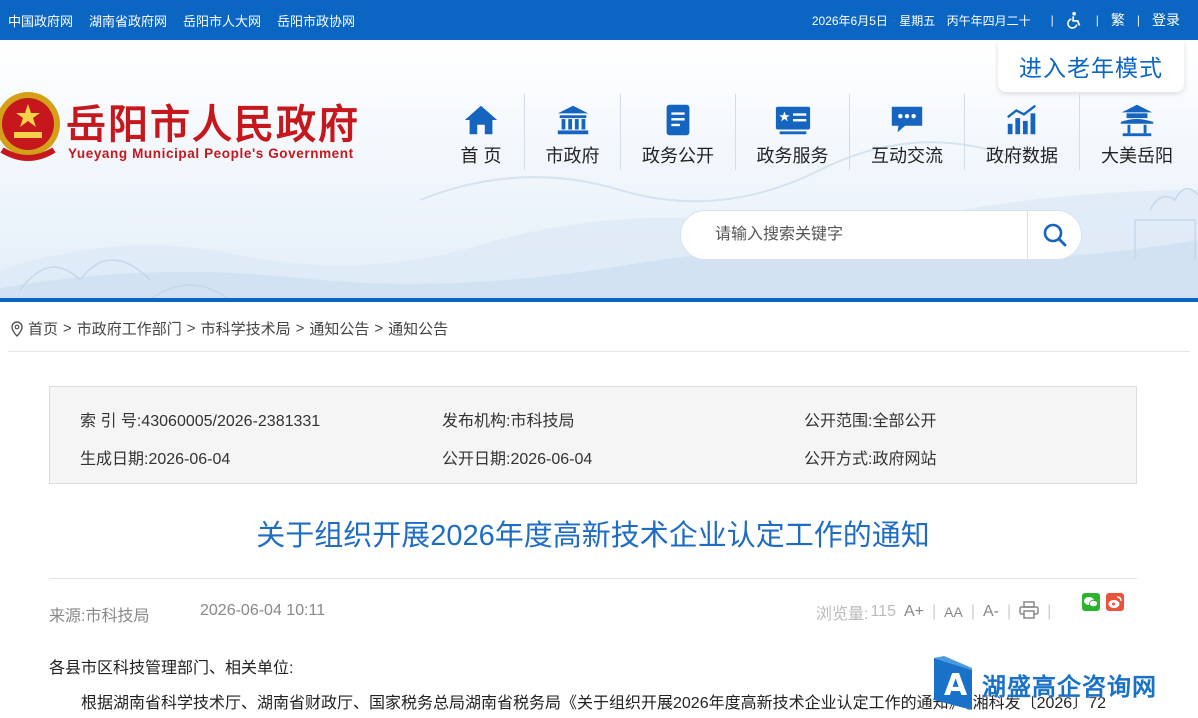 Image resolution: width=1198 pixels, height=718 pixels. Describe the element at coordinates (842, 614) in the screenshot. I see `views-label: 浏览量:` at that location.